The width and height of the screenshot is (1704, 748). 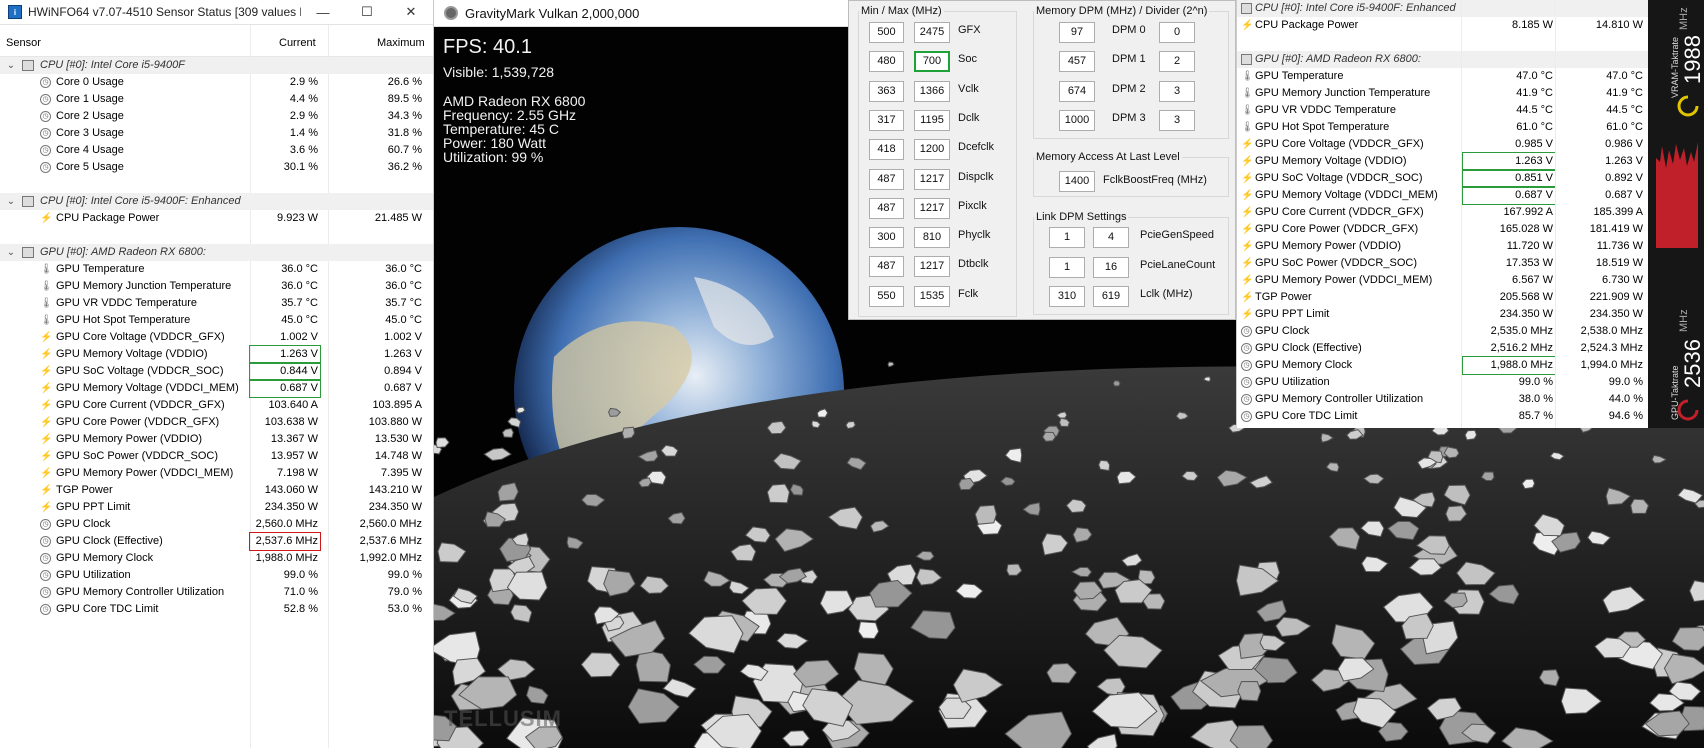 What do you see at coordinates (932, 32) in the screenshot?
I see `max-clock-input: 2475` at bounding box center [932, 32].